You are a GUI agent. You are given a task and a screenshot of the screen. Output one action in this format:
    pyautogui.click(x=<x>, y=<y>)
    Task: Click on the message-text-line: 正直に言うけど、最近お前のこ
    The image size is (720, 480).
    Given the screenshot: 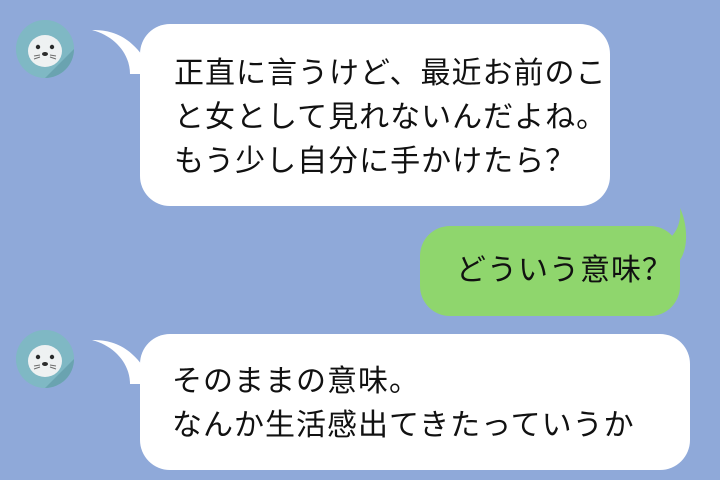 What is the action you would take?
    pyautogui.click(x=390, y=73)
    